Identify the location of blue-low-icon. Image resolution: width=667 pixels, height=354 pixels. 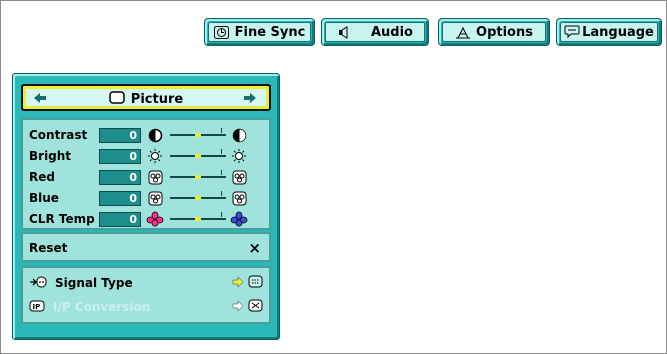
(155, 198).